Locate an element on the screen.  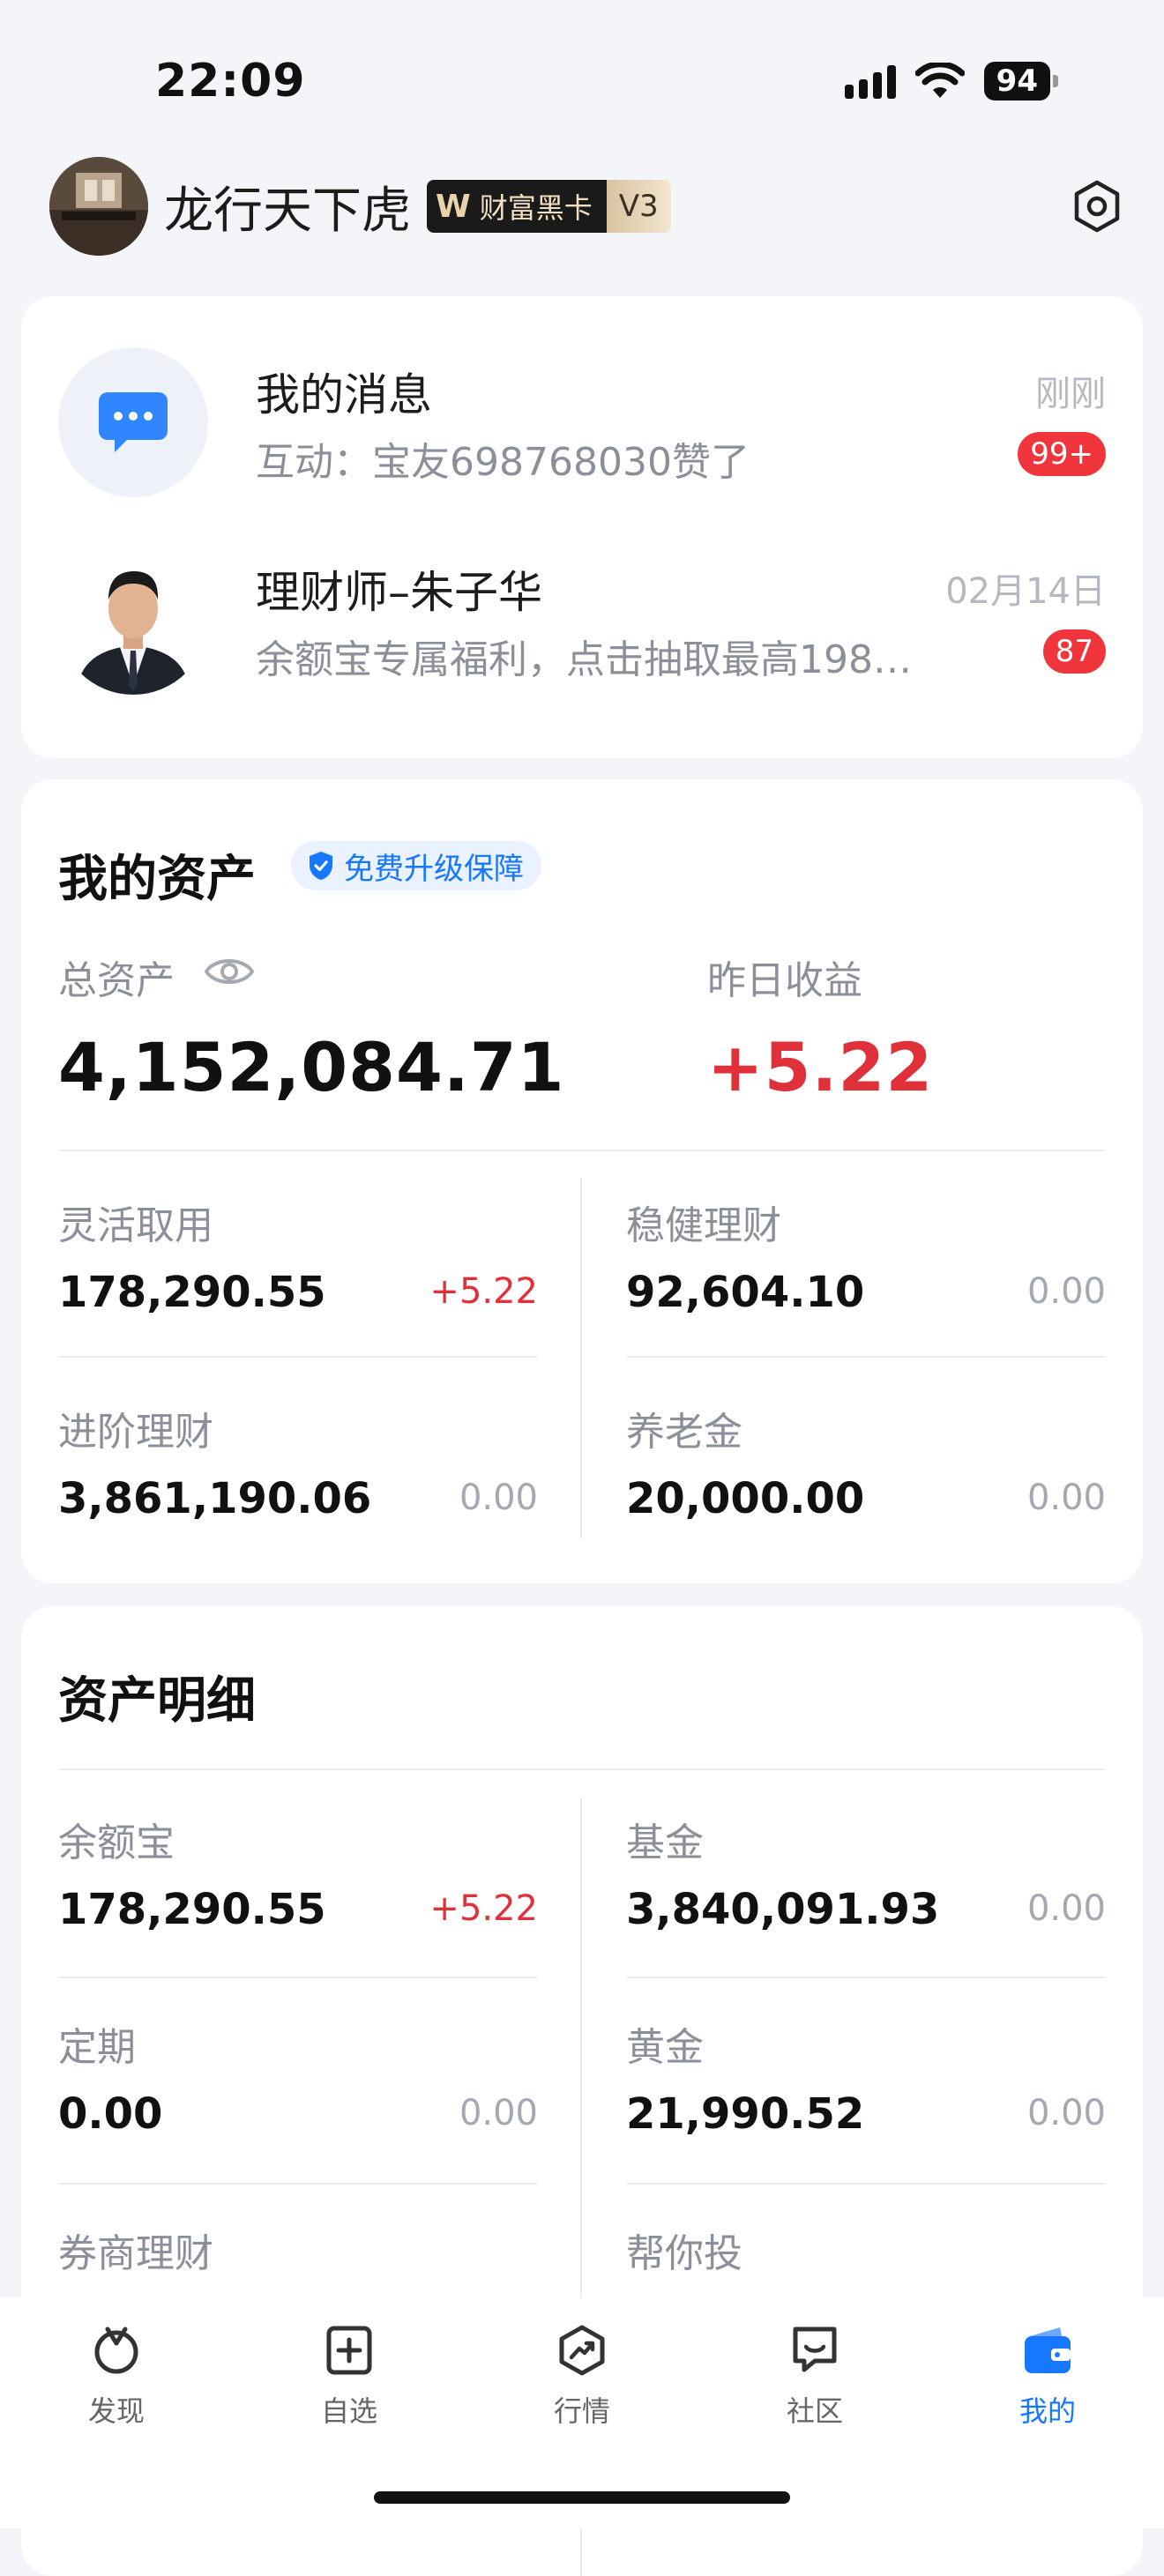
detail-item-value: 0.00 is located at coordinates (110, 2114).